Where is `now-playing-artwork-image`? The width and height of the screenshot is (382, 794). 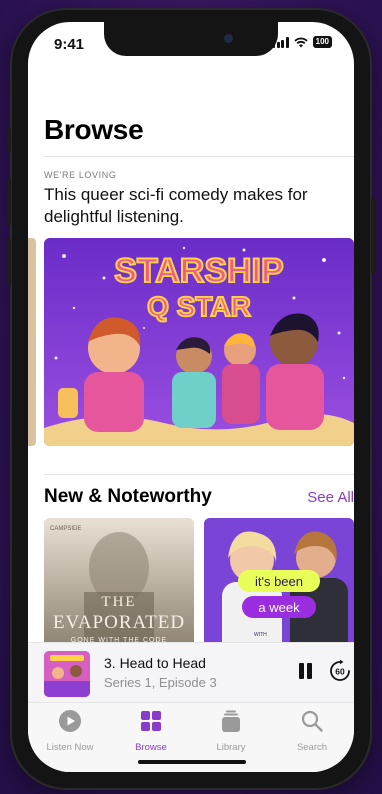
now-playing-artwork-image is located at coordinates (67, 674).